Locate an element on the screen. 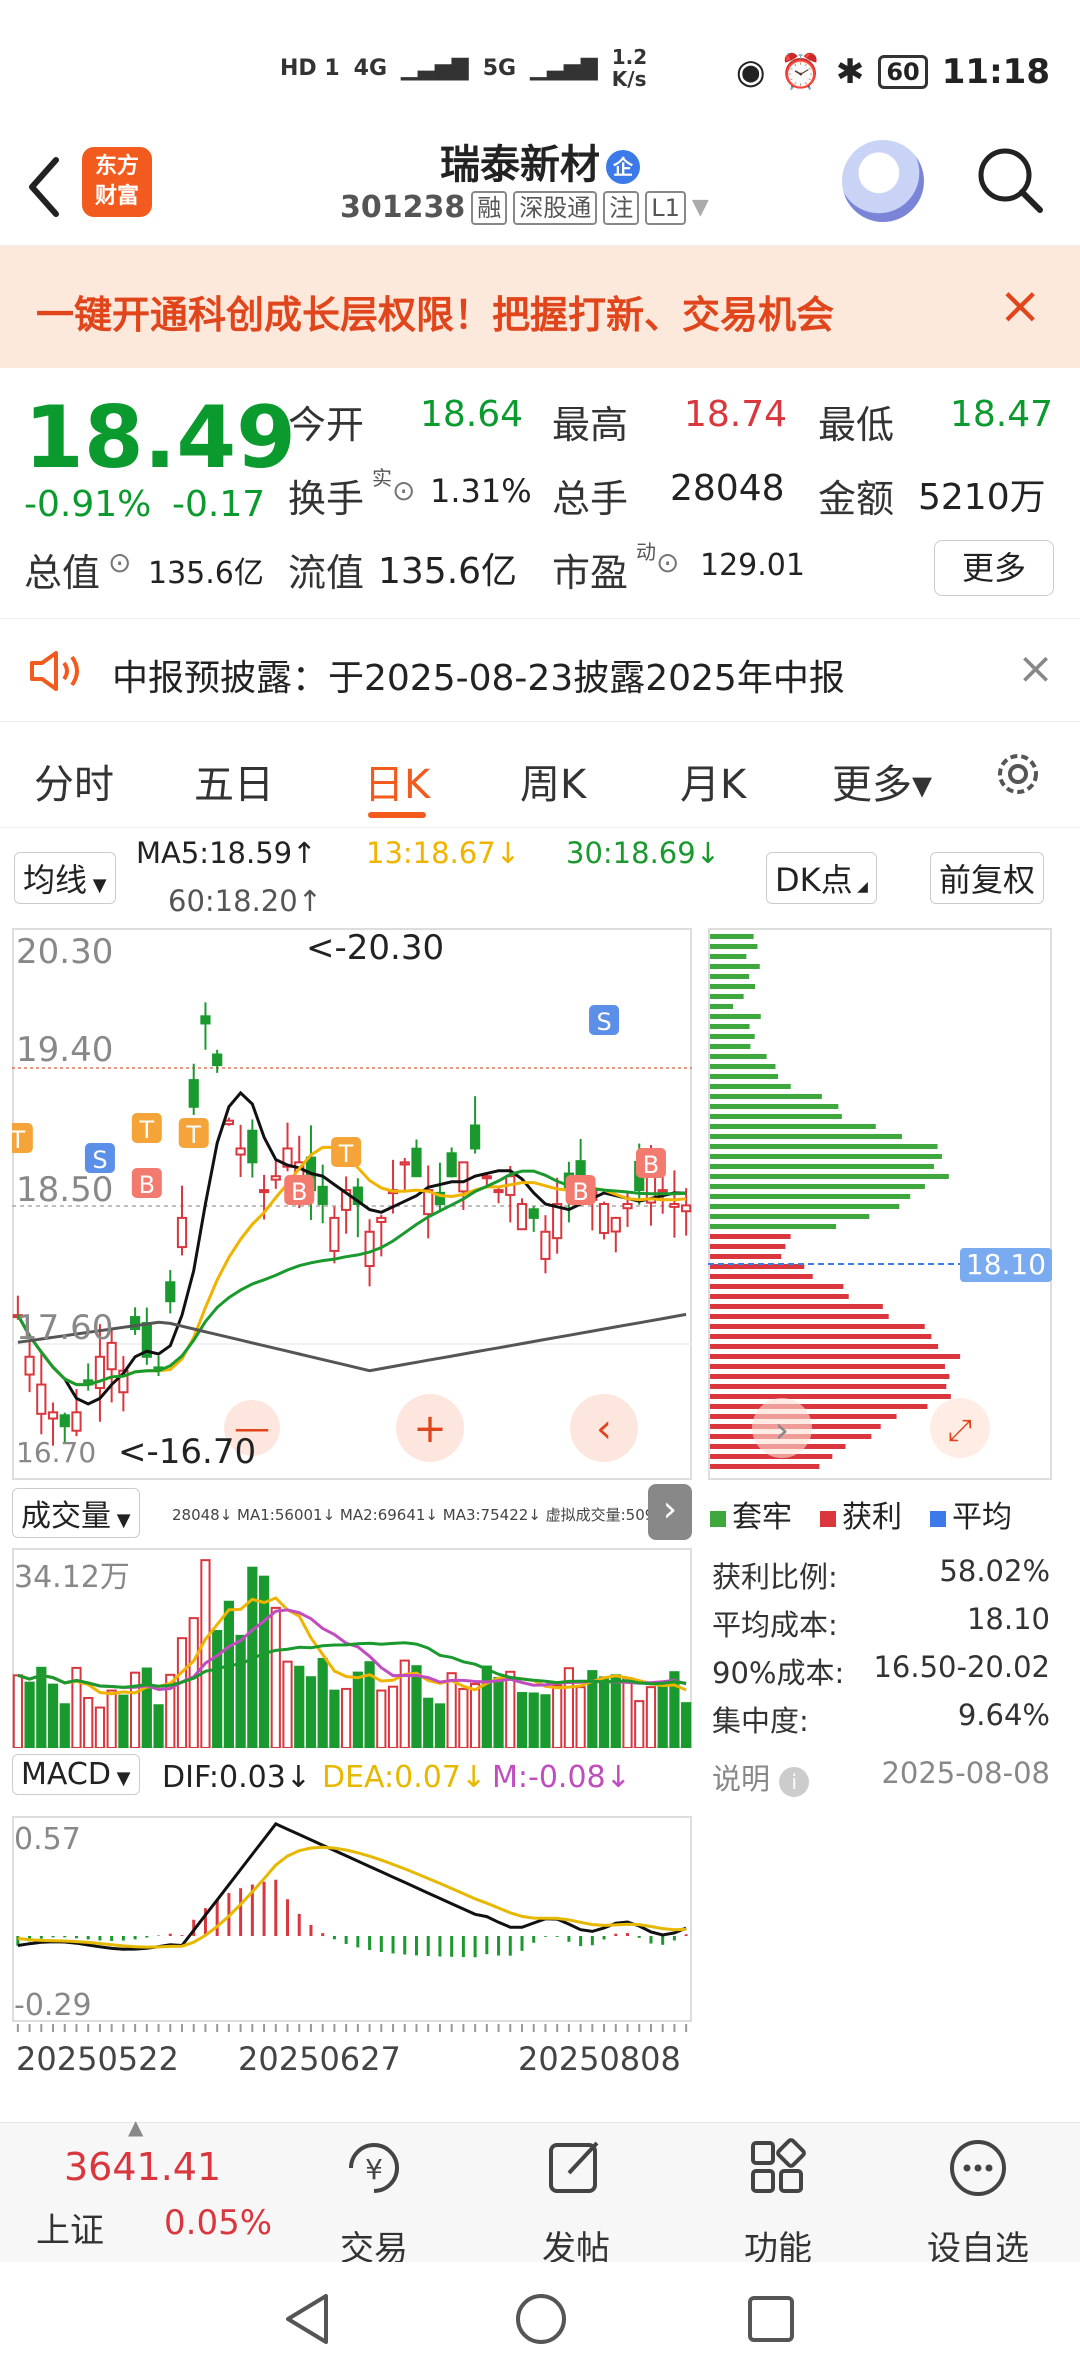 The height and width of the screenshot is (2376, 1080). more-button: 更多 is located at coordinates (994, 568).